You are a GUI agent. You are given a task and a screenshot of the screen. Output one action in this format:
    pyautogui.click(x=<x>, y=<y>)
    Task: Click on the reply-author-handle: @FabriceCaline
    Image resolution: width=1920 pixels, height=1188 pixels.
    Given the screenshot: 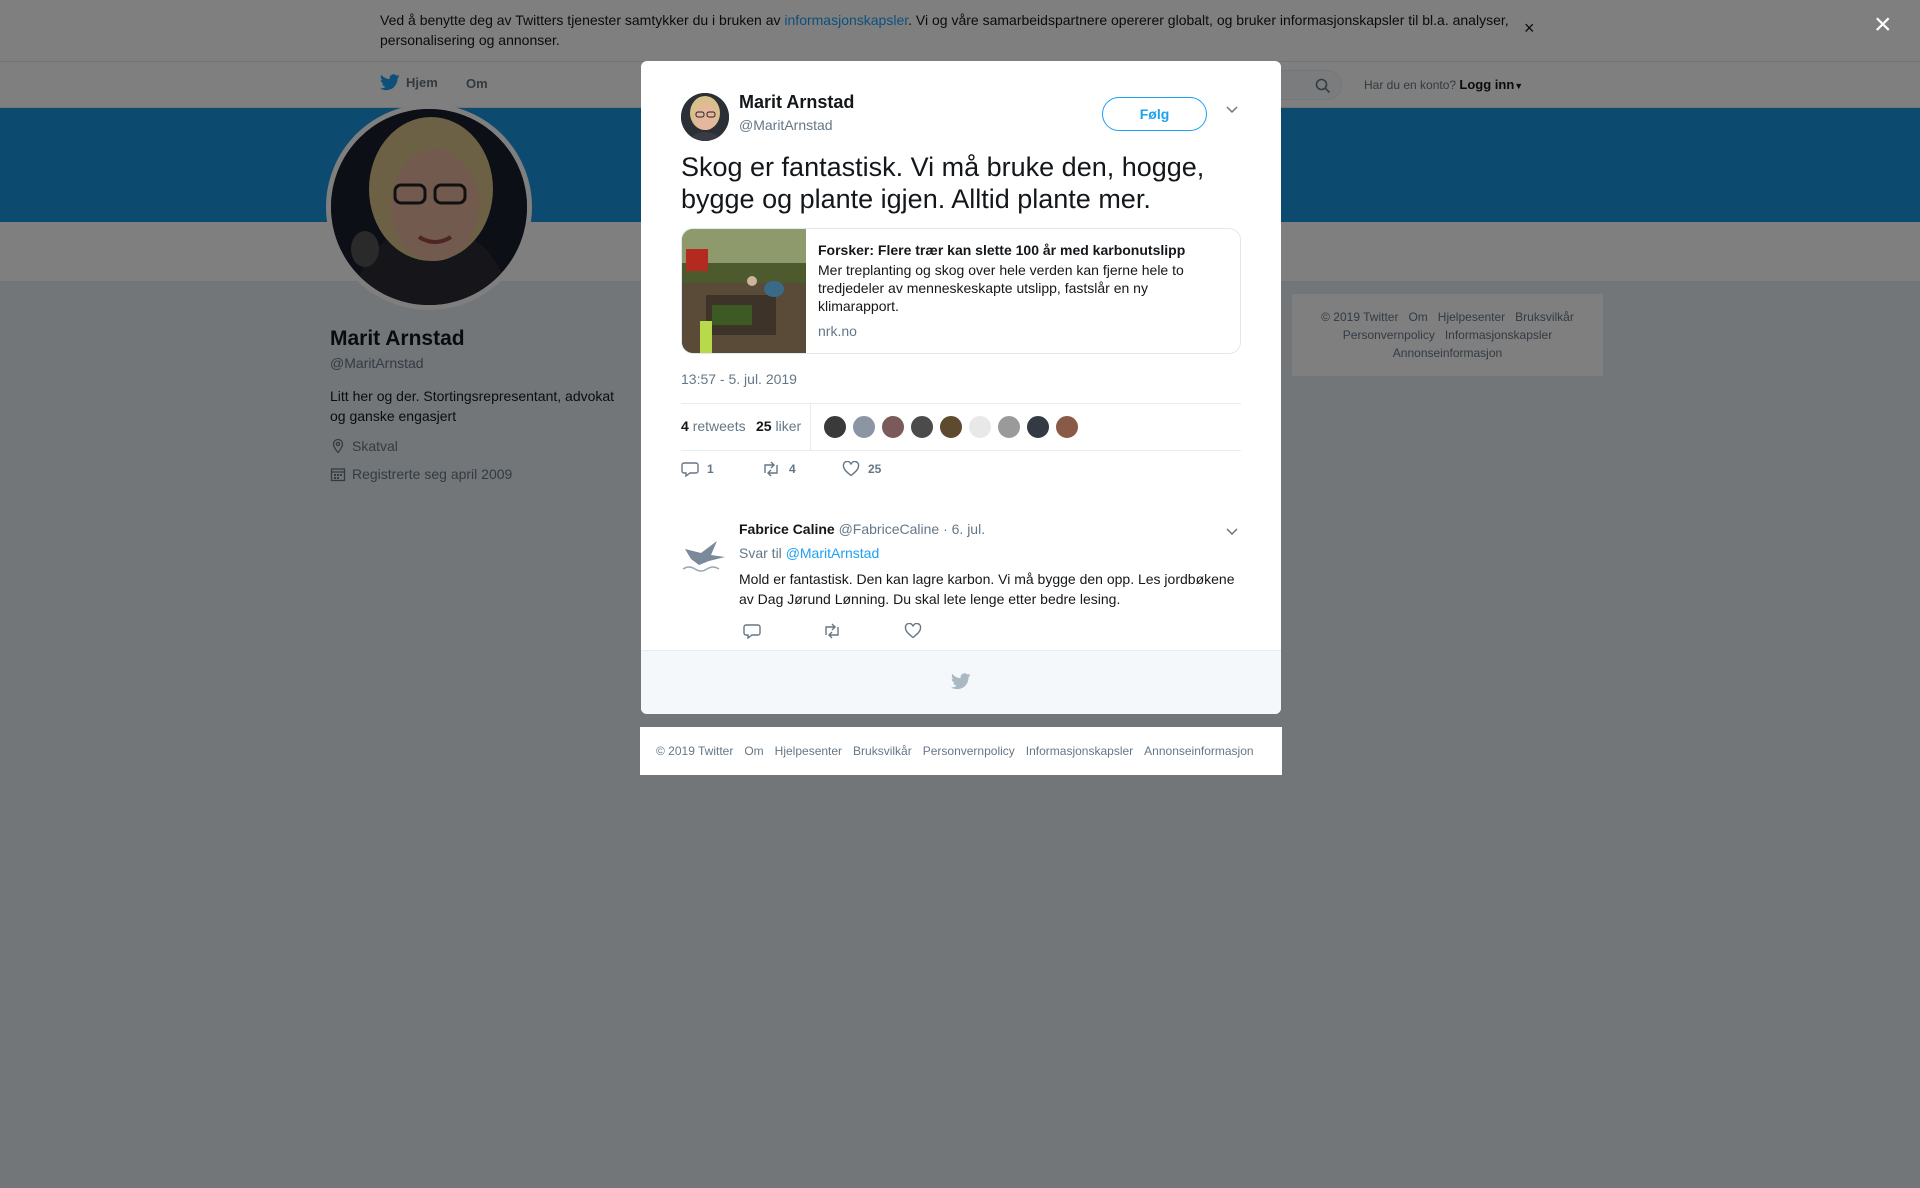 What is the action you would take?
    pyautogui.click(x=889, y=529)
    